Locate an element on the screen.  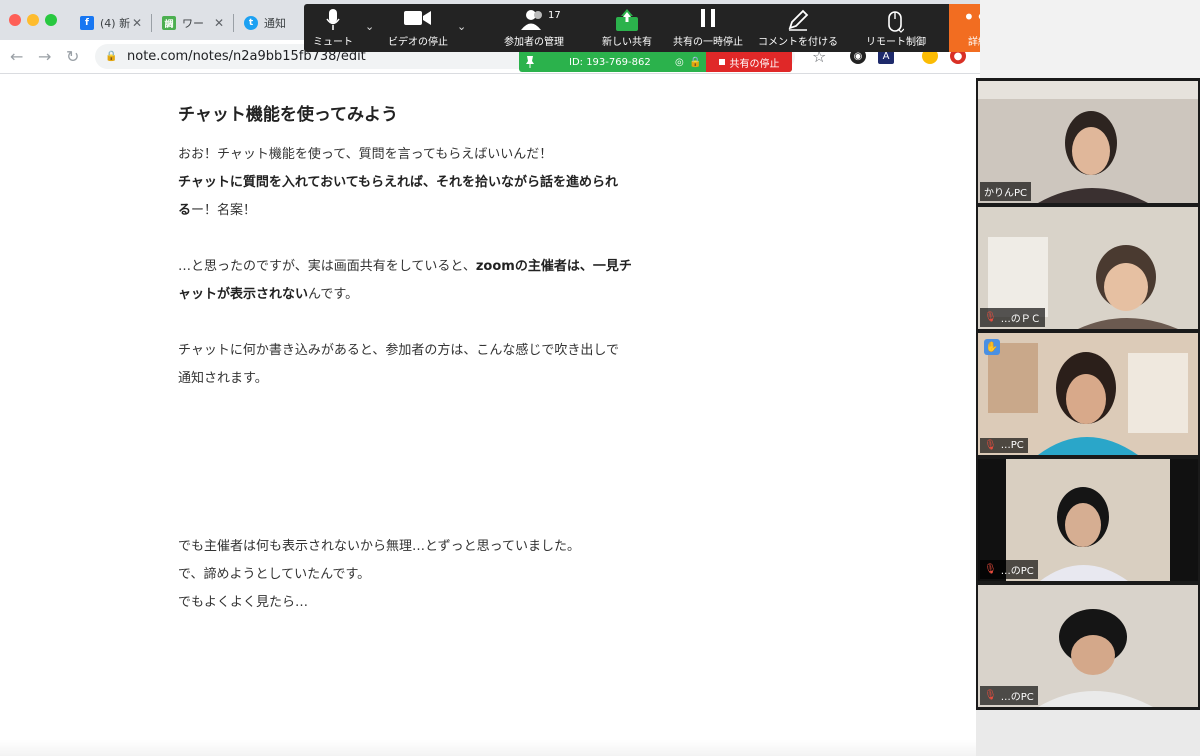
participant-silhouette is located at coordinates (1088, 394).